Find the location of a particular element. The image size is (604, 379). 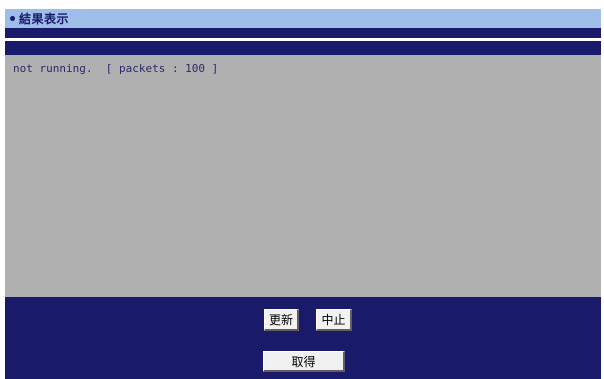

header-divider is located at coordinates (303, 39).